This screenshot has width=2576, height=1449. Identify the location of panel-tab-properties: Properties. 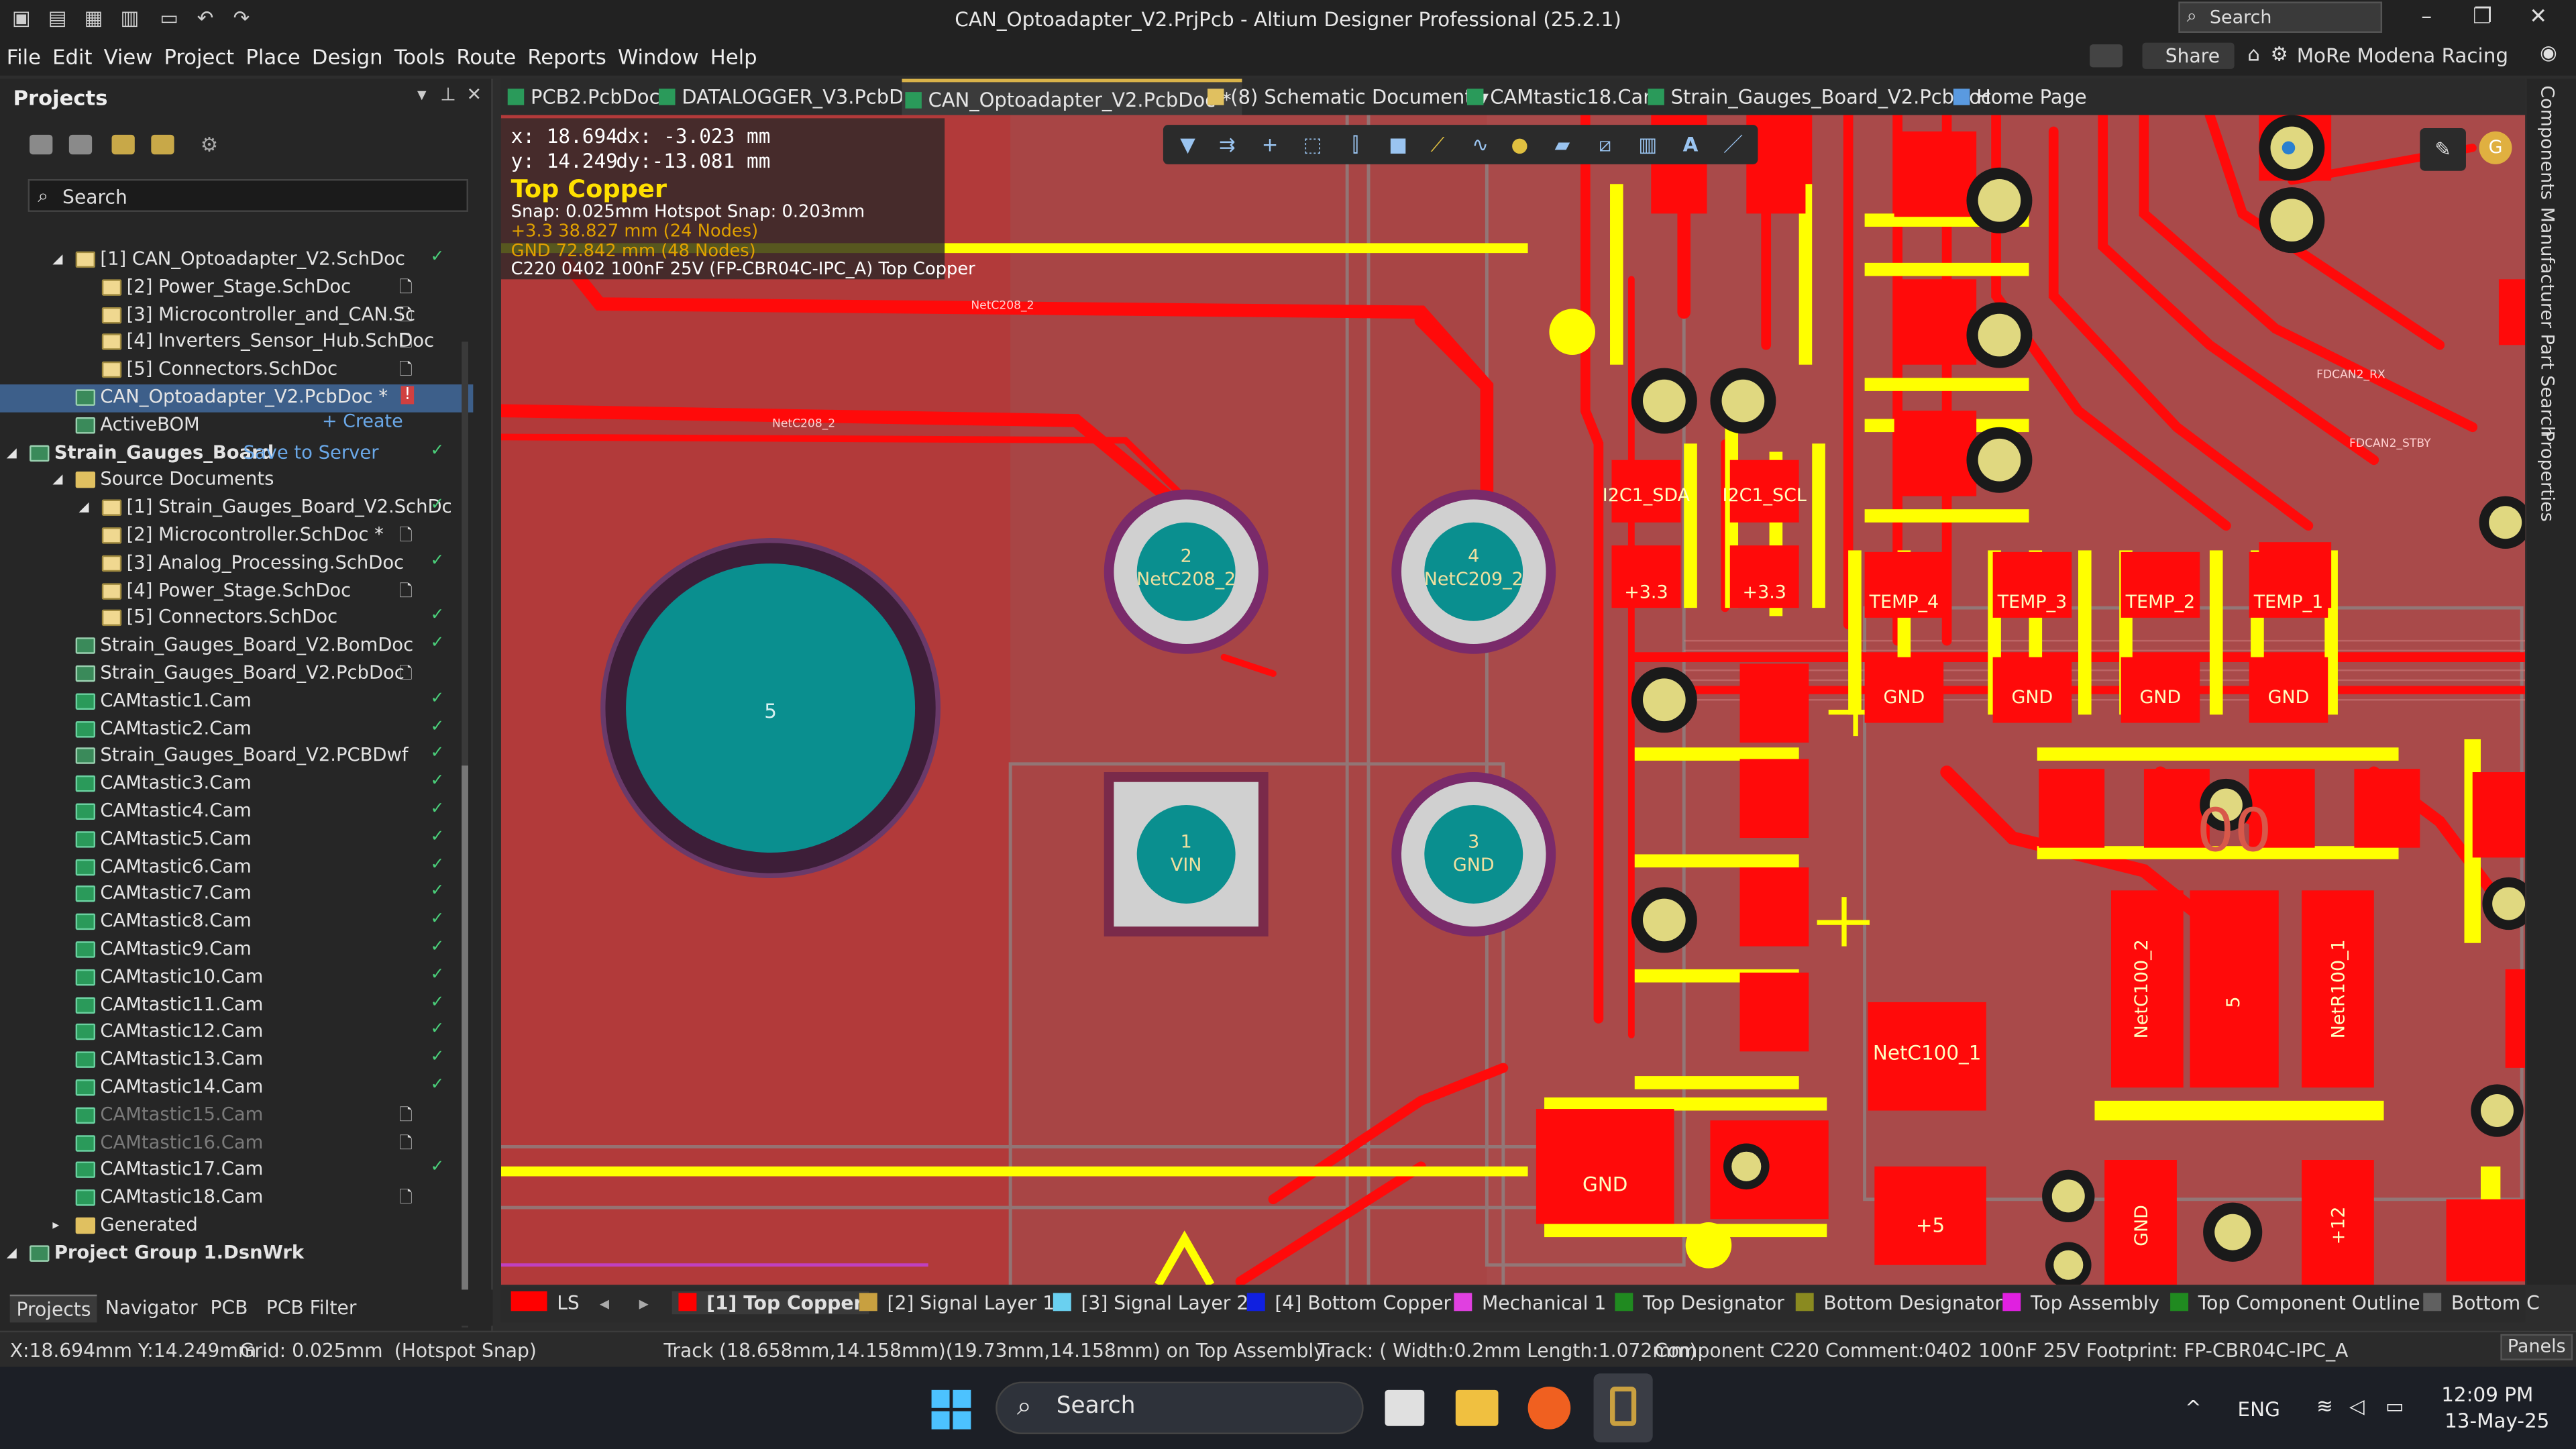
(2547, 476).